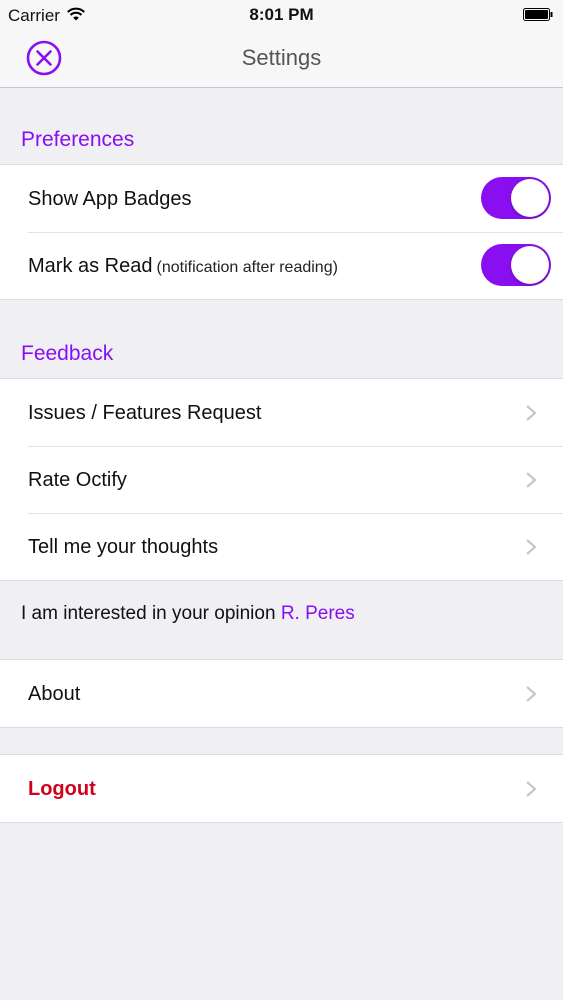 Image resolution: width=563 pixels, height=1000 pixels. Describe the element at coordinates (247, 267) in the screenshot. I see `mark-as-read-sublabel: (notification after reading)` at that location.